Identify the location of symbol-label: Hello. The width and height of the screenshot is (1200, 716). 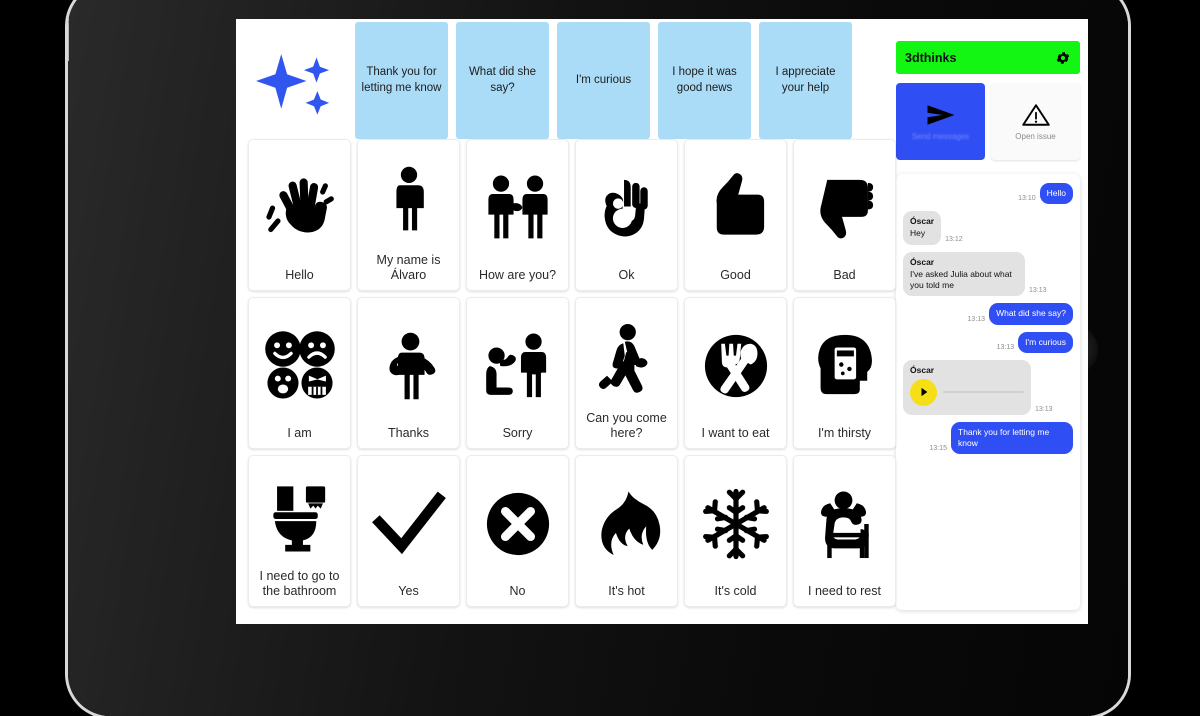
(299, 274).